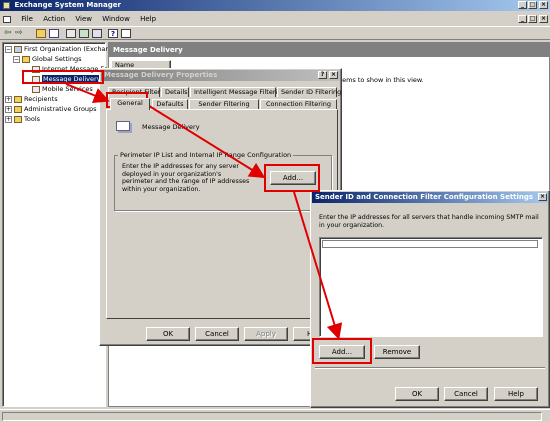 This screenshot has width=550, height=422. What do you see at coordinates (41, 99) in the screenshot?
I see `tree-item-label: Recipients` at bounding box center [41, 99].